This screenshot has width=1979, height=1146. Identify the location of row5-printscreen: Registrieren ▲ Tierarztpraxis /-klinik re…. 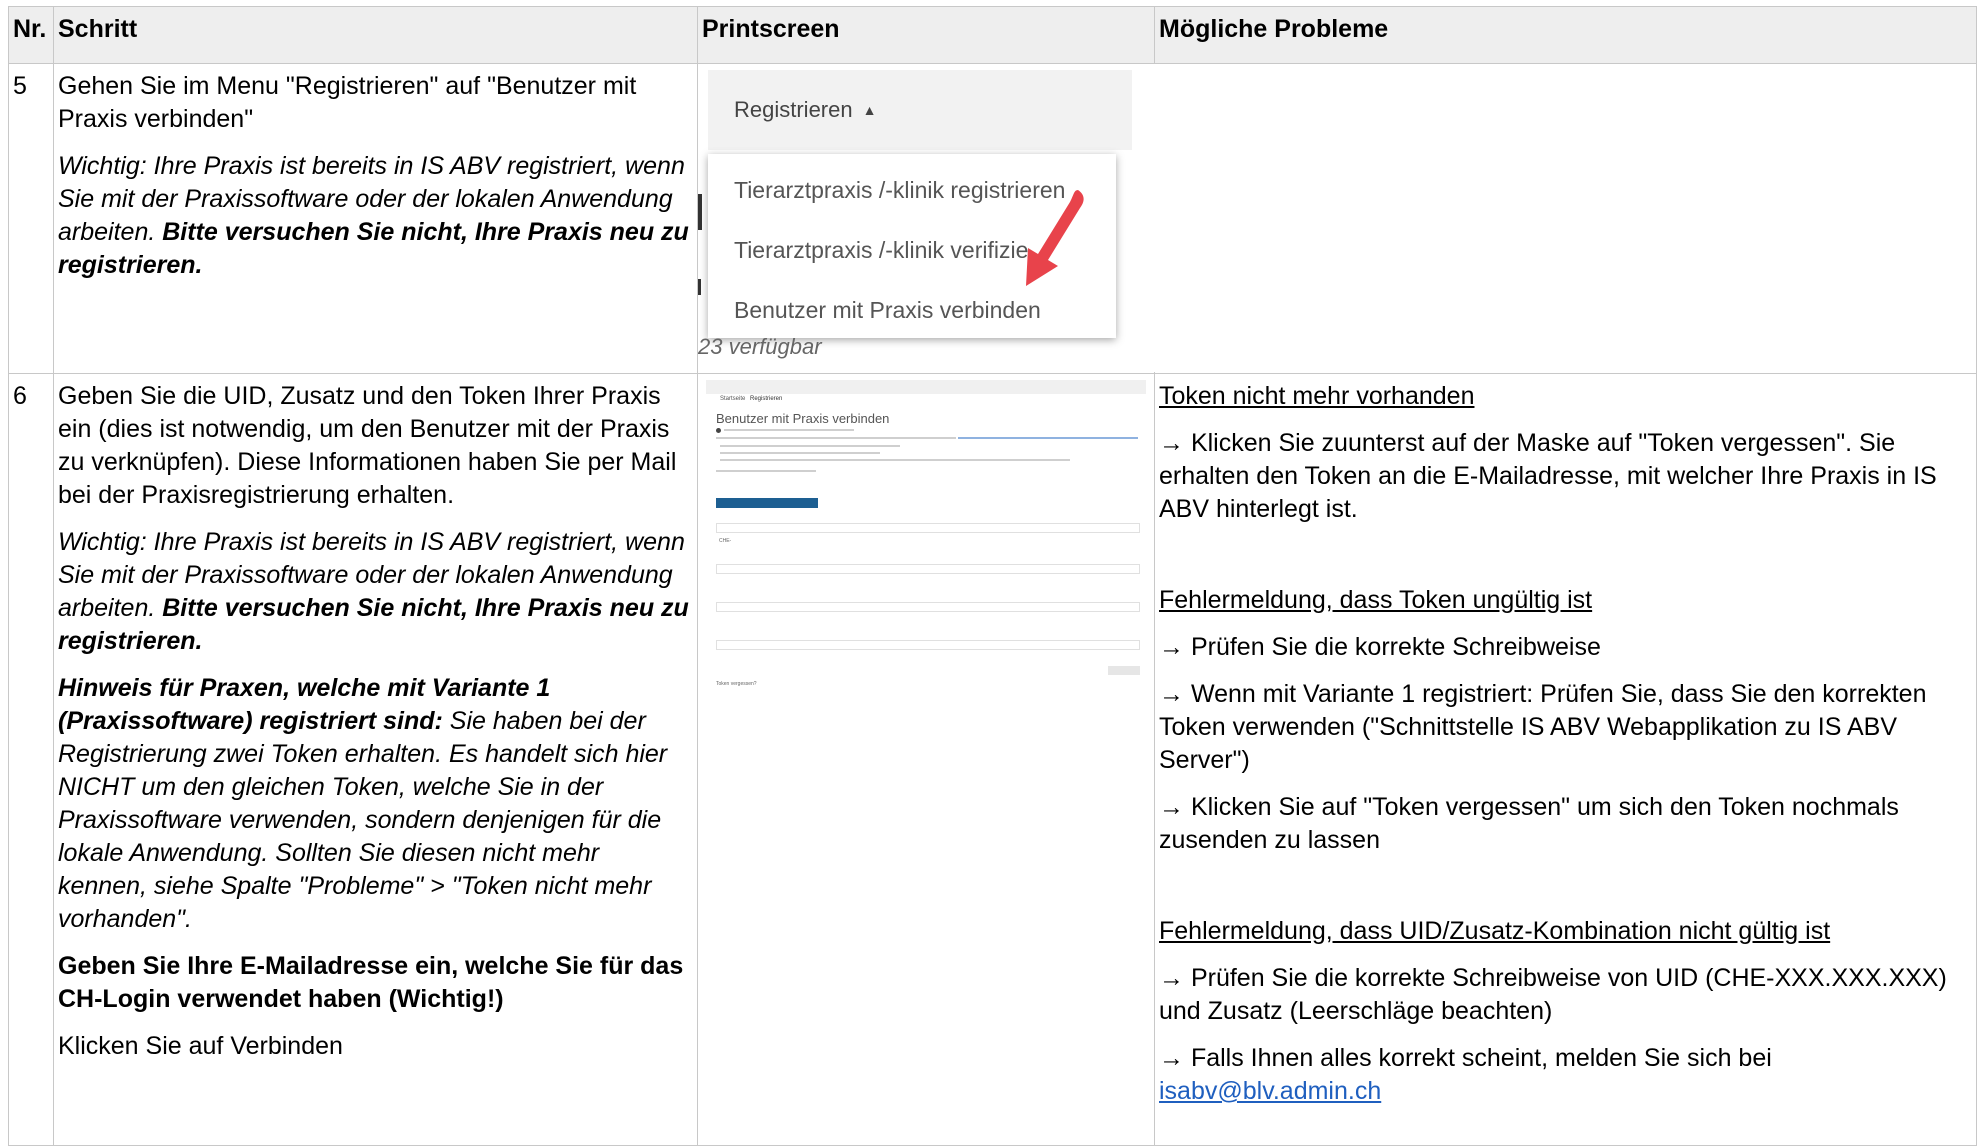
(926, 218).